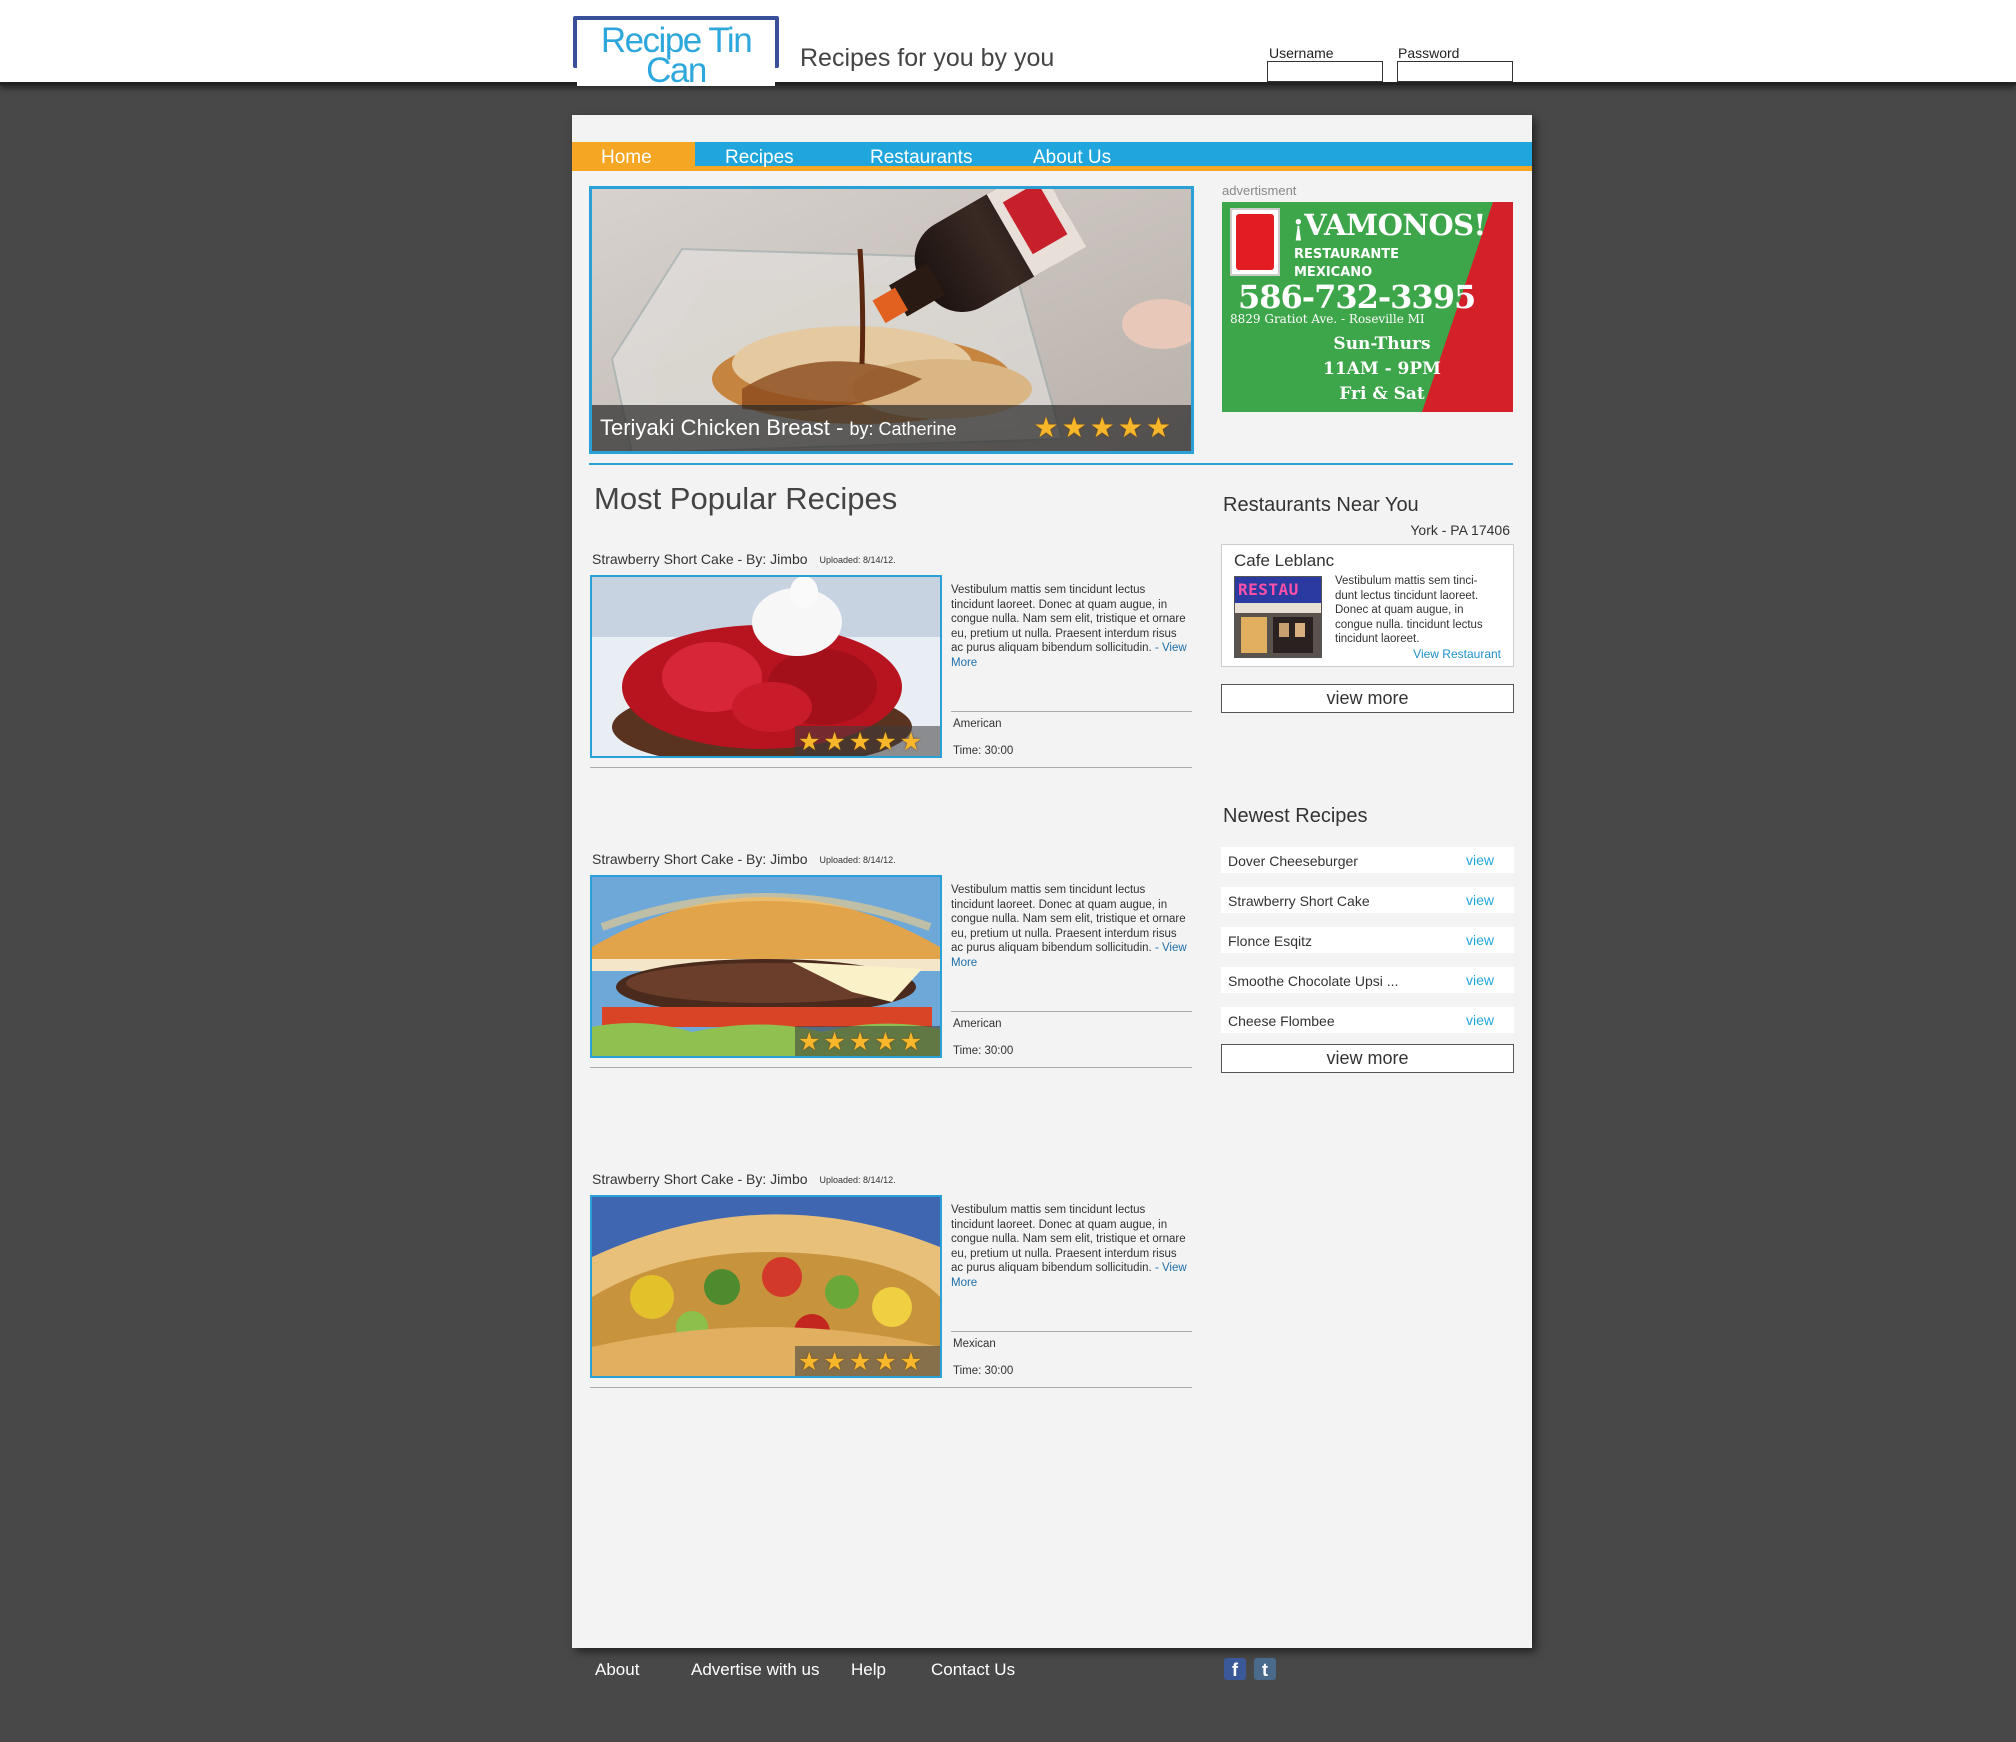  I want to click on restaurant-image: RESTAU, so click(1278, 617).